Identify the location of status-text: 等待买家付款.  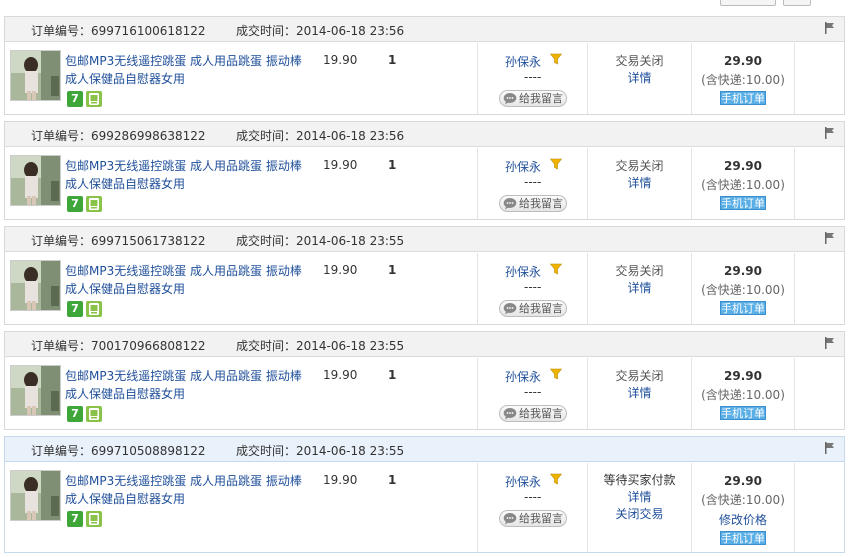
(639, 480).